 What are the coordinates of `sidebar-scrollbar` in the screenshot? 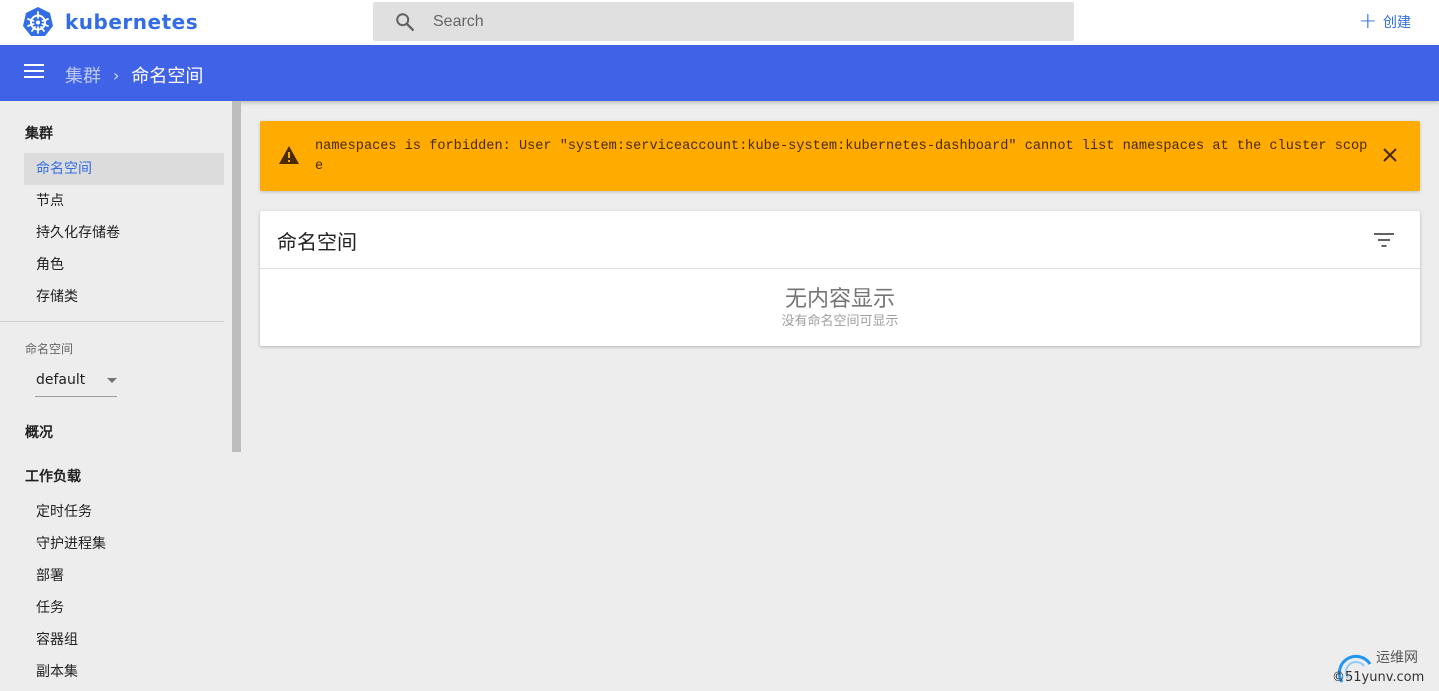 It's located at (236, 276).